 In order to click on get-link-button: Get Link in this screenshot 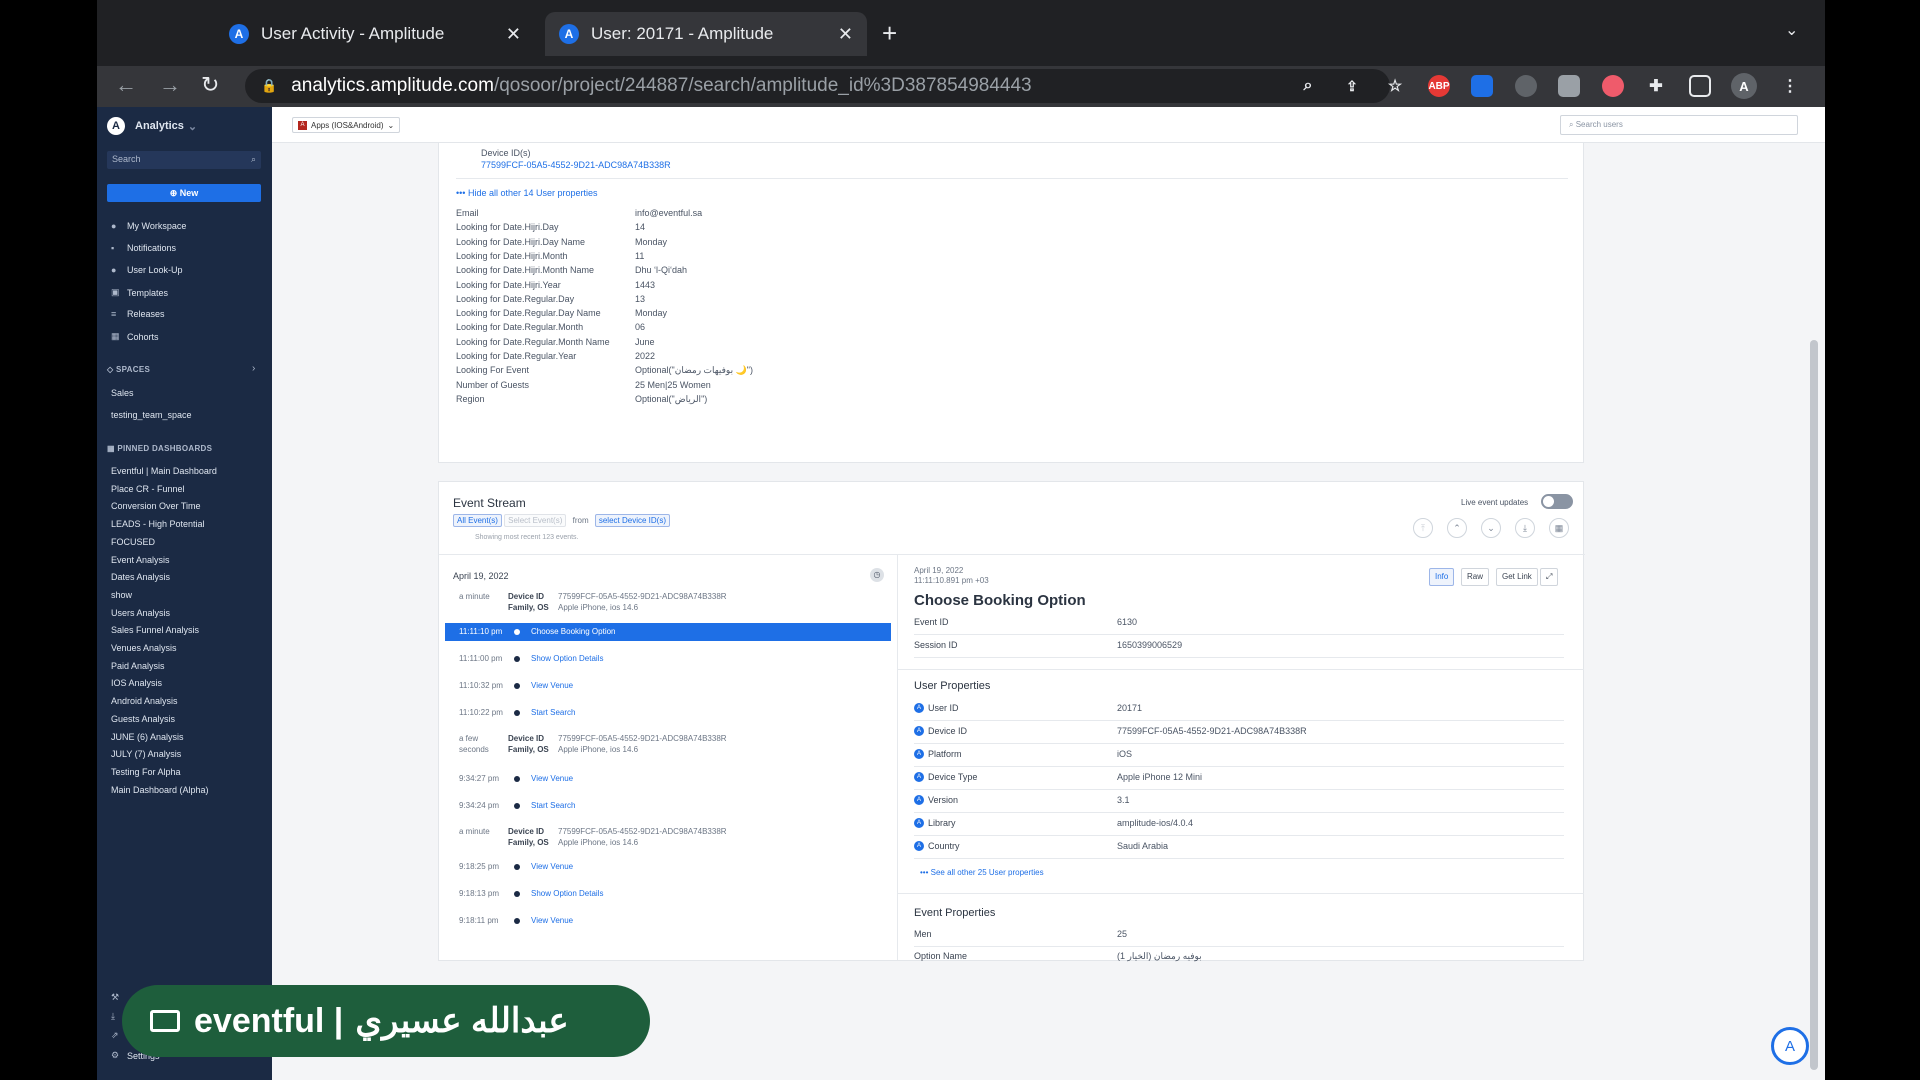, I will do `click(1517, 577)`.